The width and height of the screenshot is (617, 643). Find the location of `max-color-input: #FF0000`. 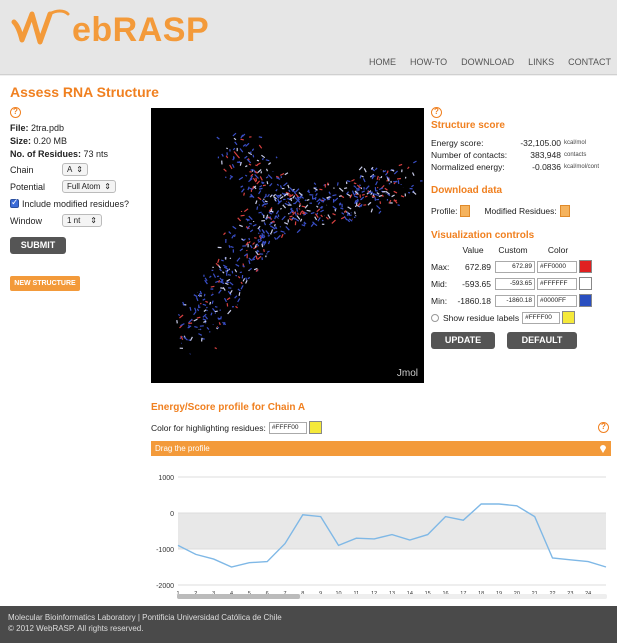

max-color-input: #FF0000 is located at coordinates (557, 266).